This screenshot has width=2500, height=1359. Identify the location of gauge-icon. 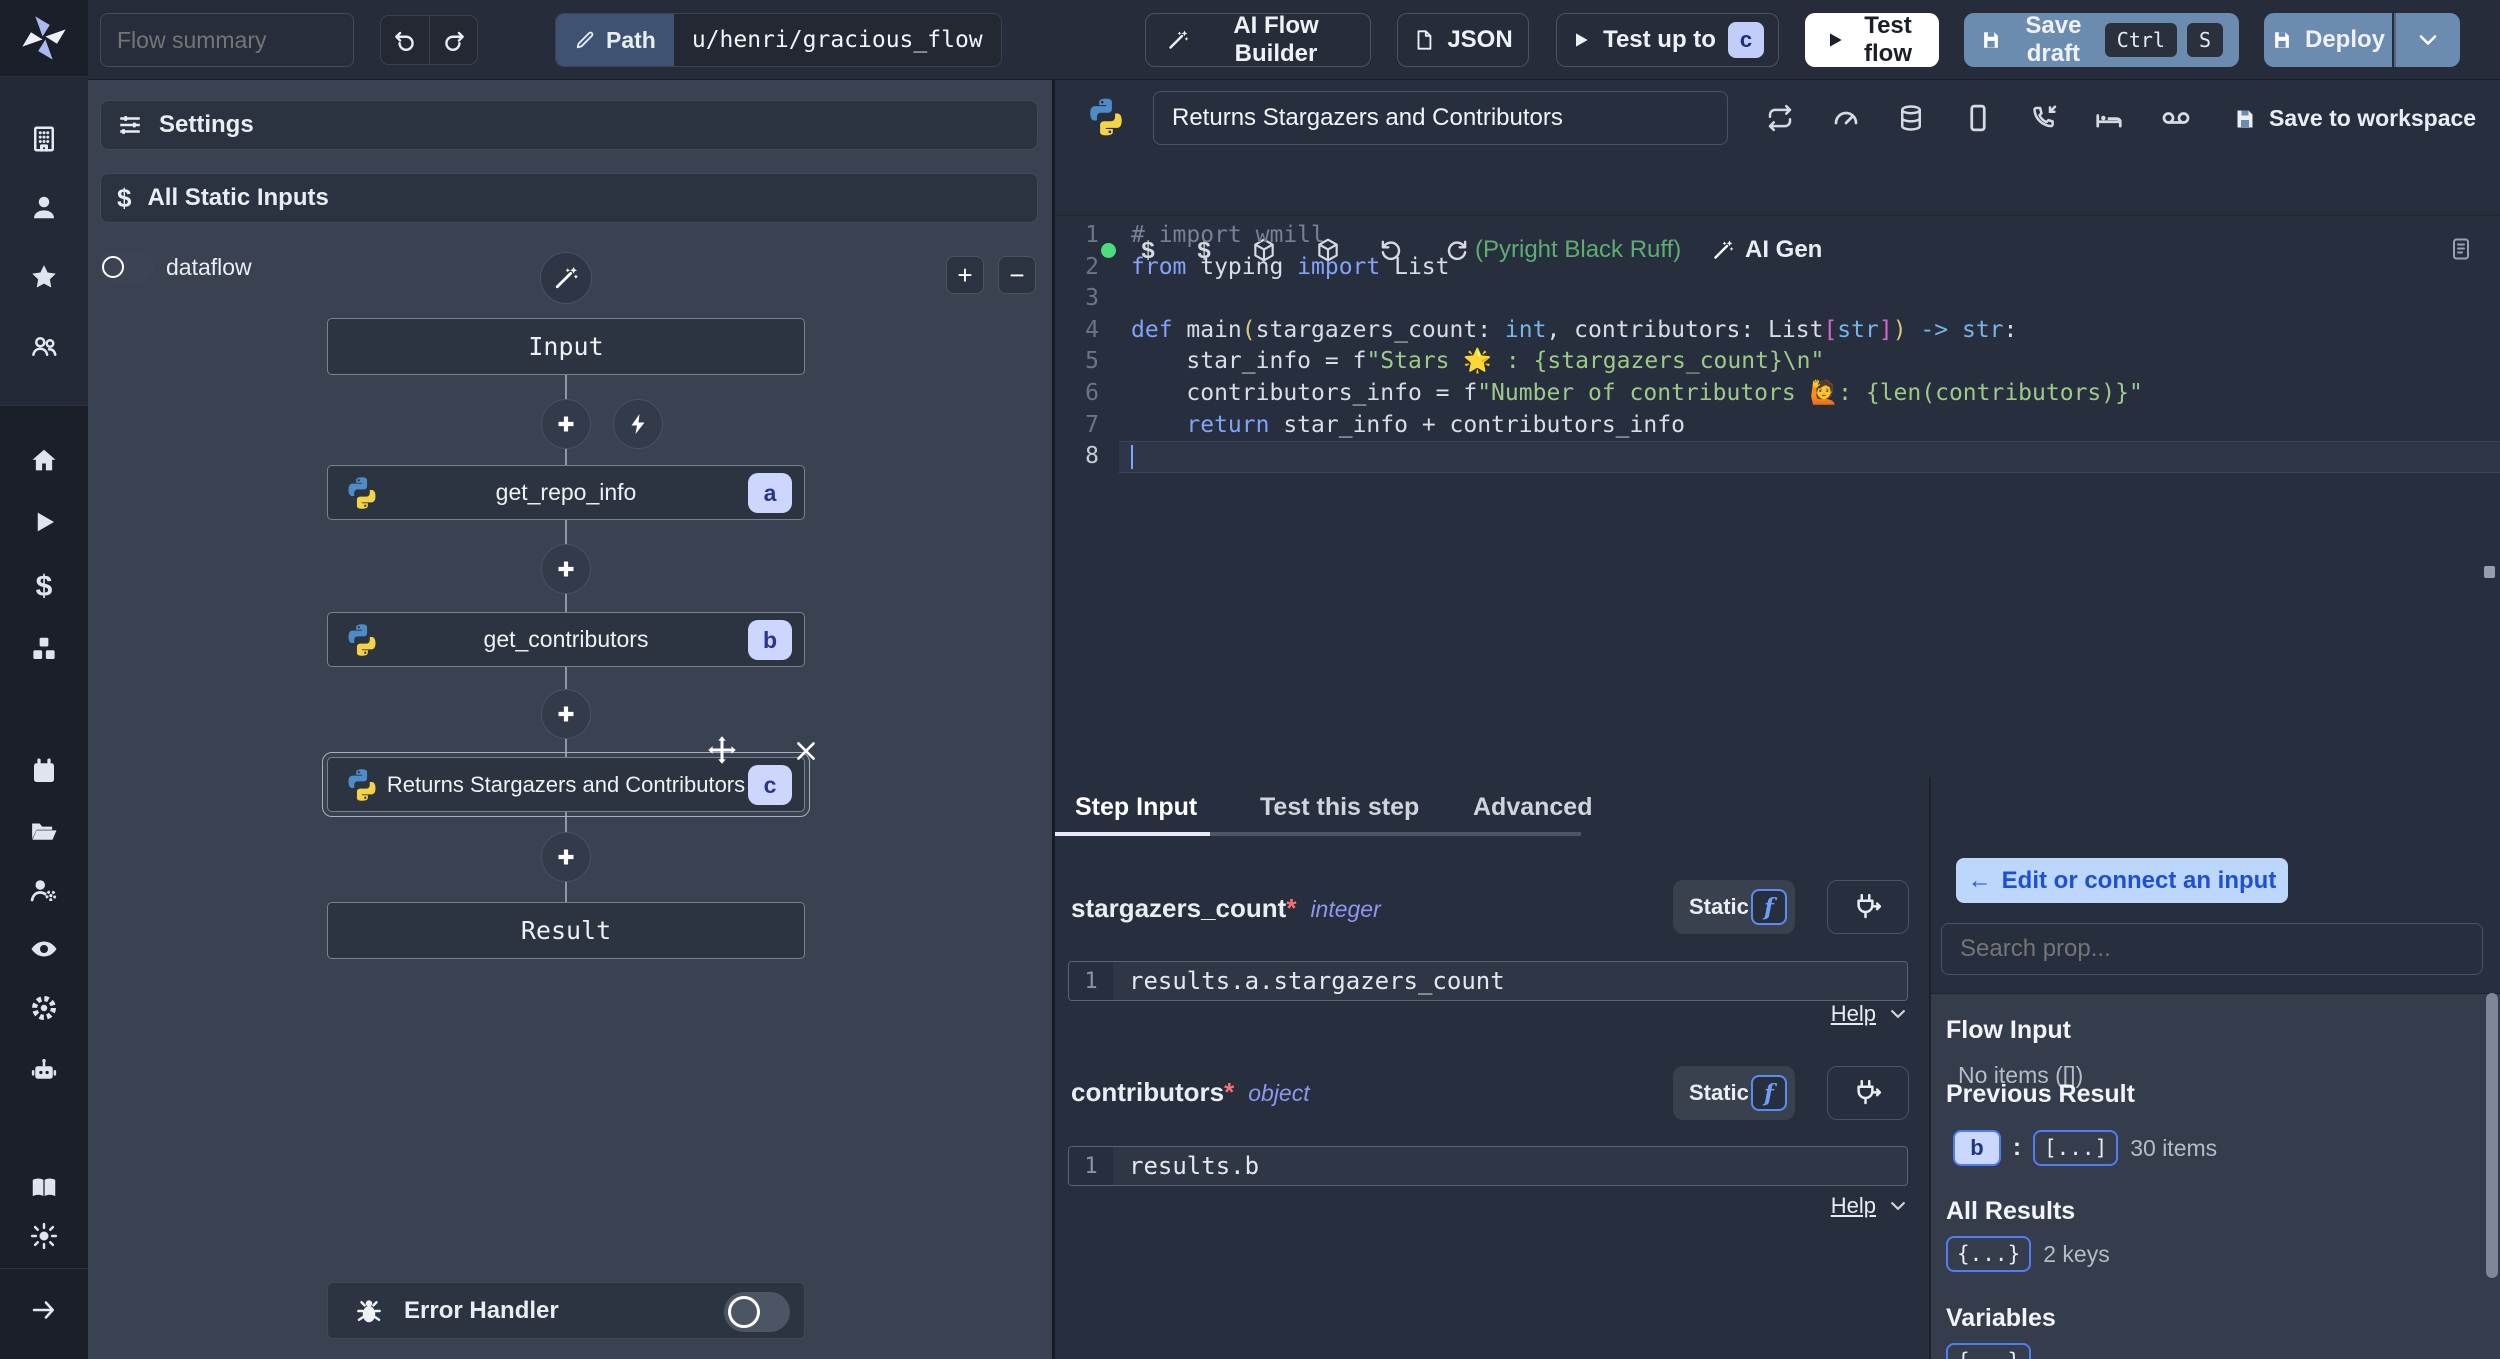
(1846, 118).